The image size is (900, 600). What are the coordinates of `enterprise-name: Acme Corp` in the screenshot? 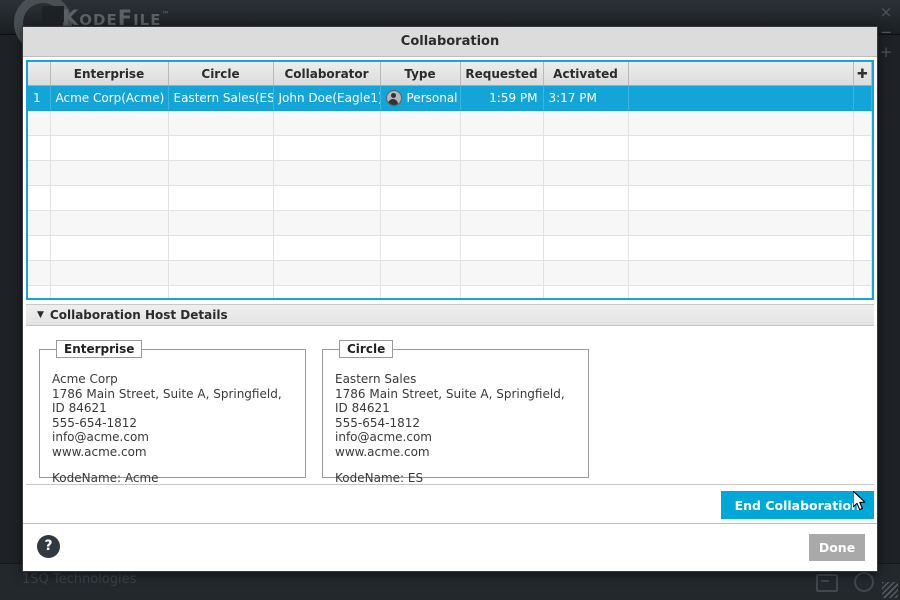 It's located at (85, 379).